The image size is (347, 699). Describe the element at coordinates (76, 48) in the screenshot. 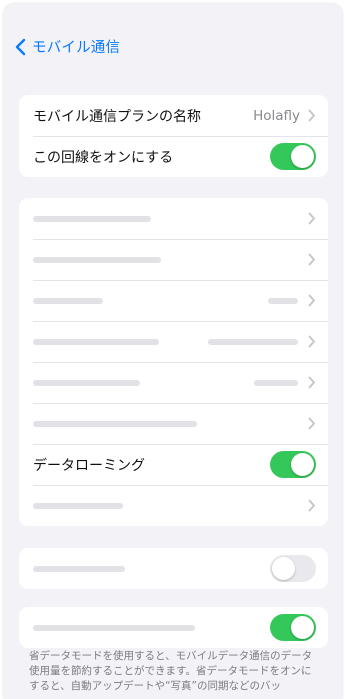

I see `back-label: モバイル通信` at that location.